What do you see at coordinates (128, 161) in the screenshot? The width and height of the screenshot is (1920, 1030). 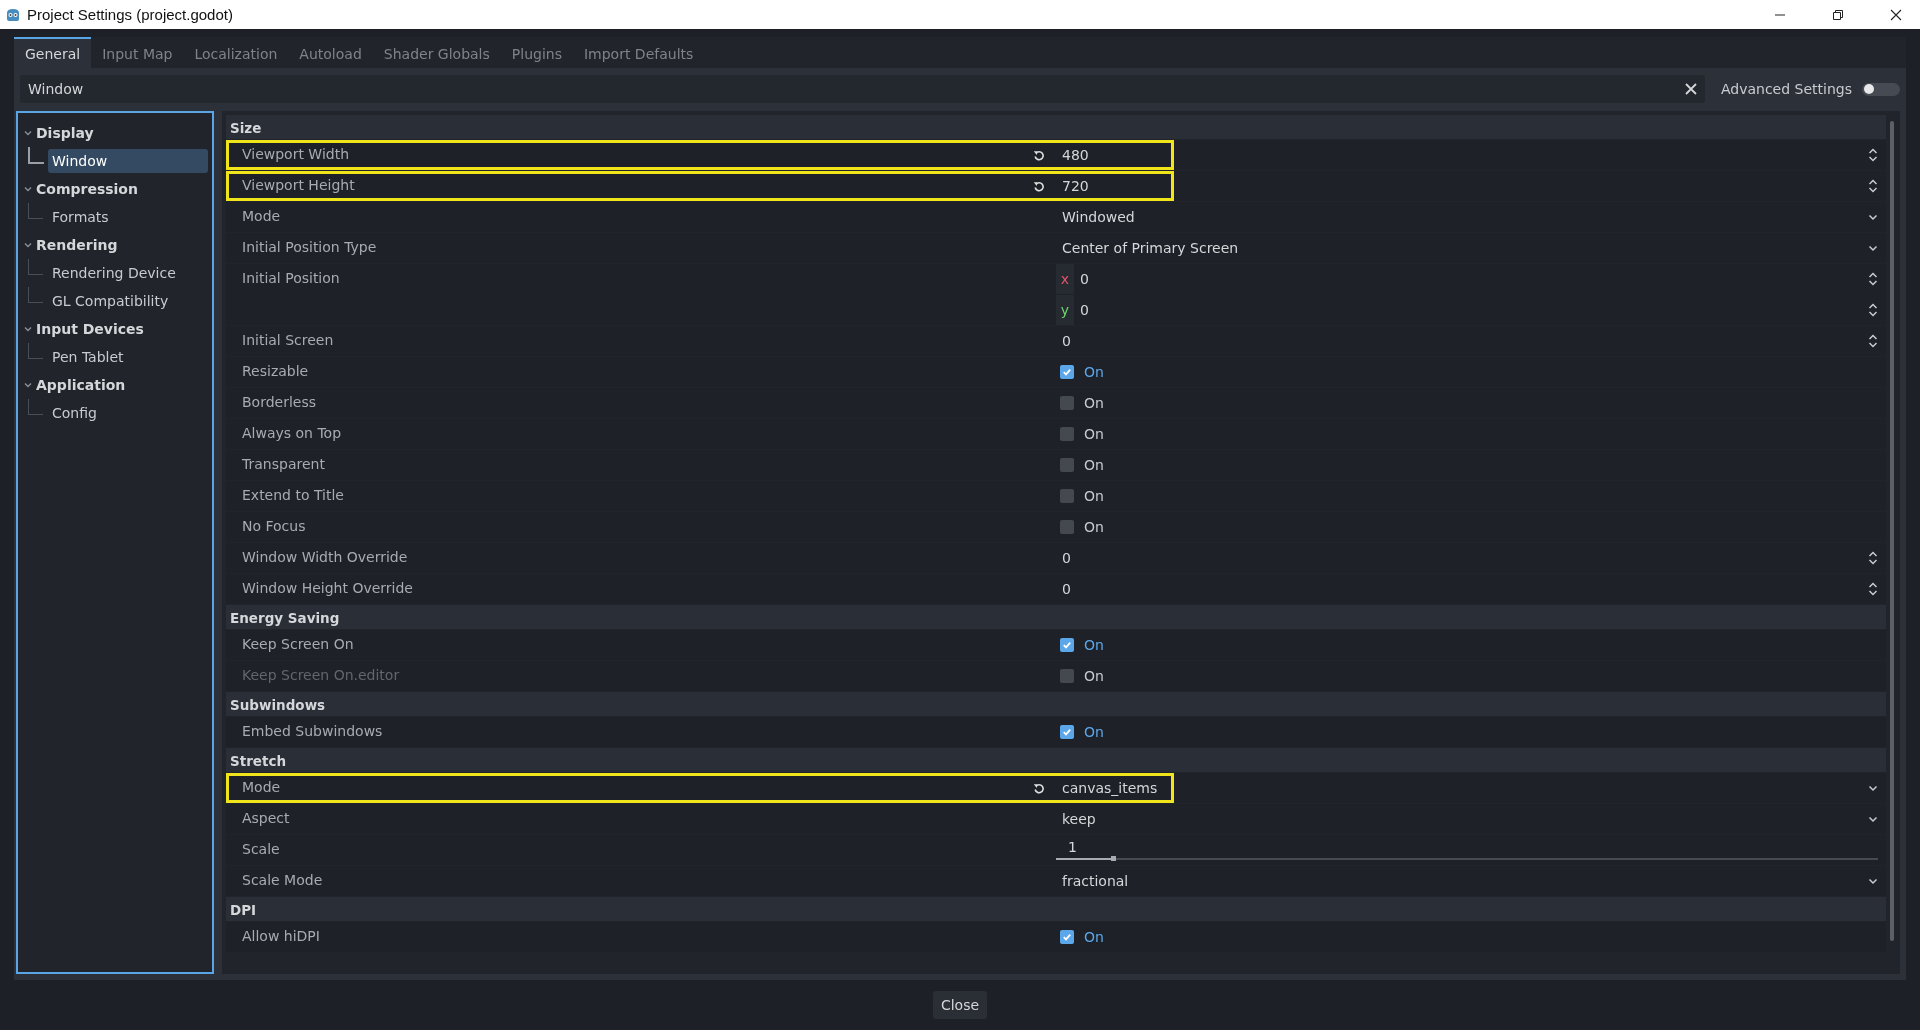 I see `tree-item: Window` at bounding box center [128, 161].